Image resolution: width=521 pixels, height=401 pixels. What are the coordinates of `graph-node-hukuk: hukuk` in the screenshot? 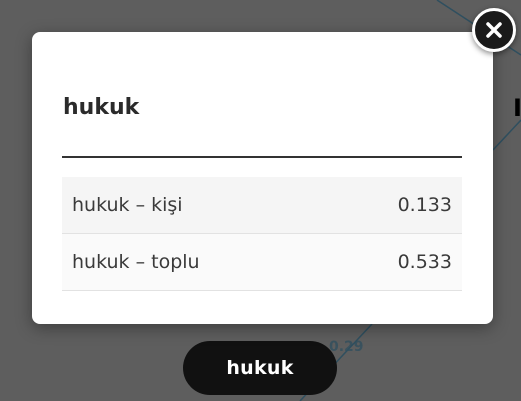 It's located at (260, 368).